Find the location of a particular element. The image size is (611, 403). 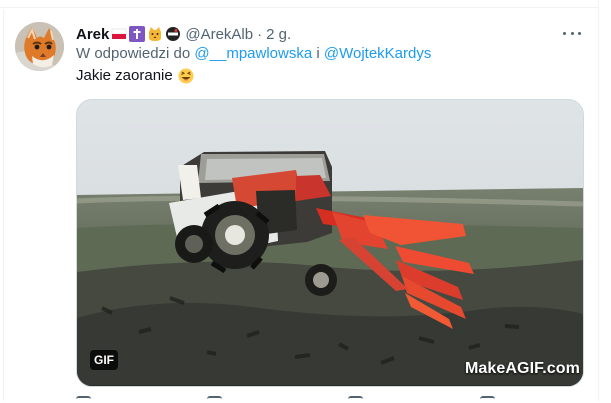

tweet-header: Arek @ArekAlb · 2 g. is located at coordinates (183, 34).